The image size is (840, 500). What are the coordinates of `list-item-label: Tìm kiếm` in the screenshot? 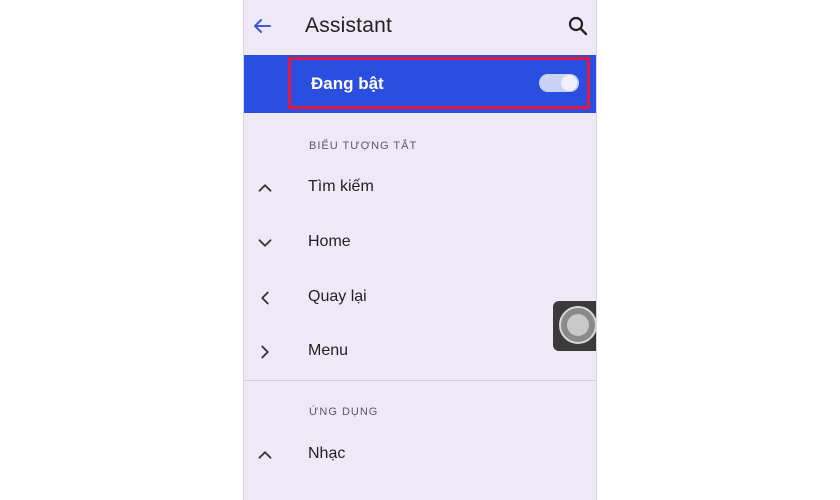 It's located at (341, 186).